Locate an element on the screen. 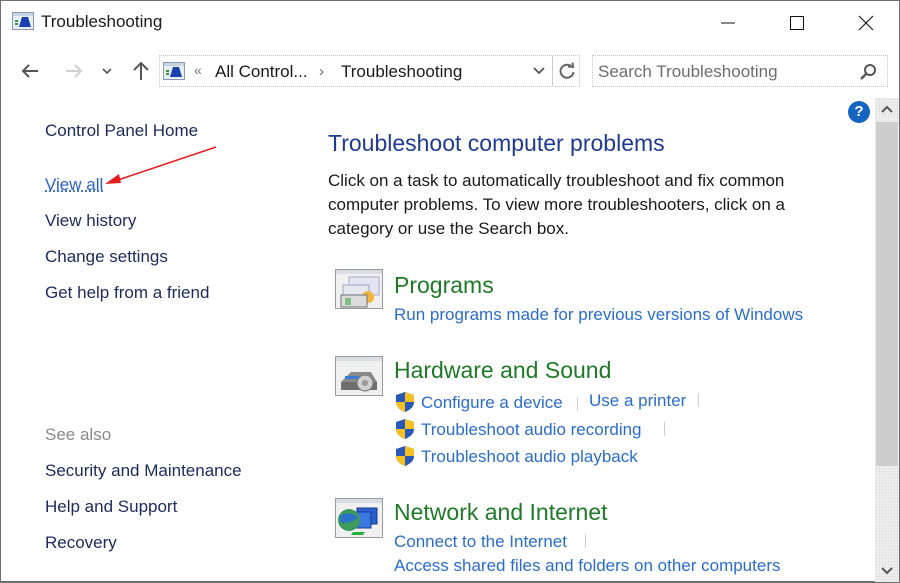 The image size is (900, 583). maximize-icon is located at coordinates (797, 23).